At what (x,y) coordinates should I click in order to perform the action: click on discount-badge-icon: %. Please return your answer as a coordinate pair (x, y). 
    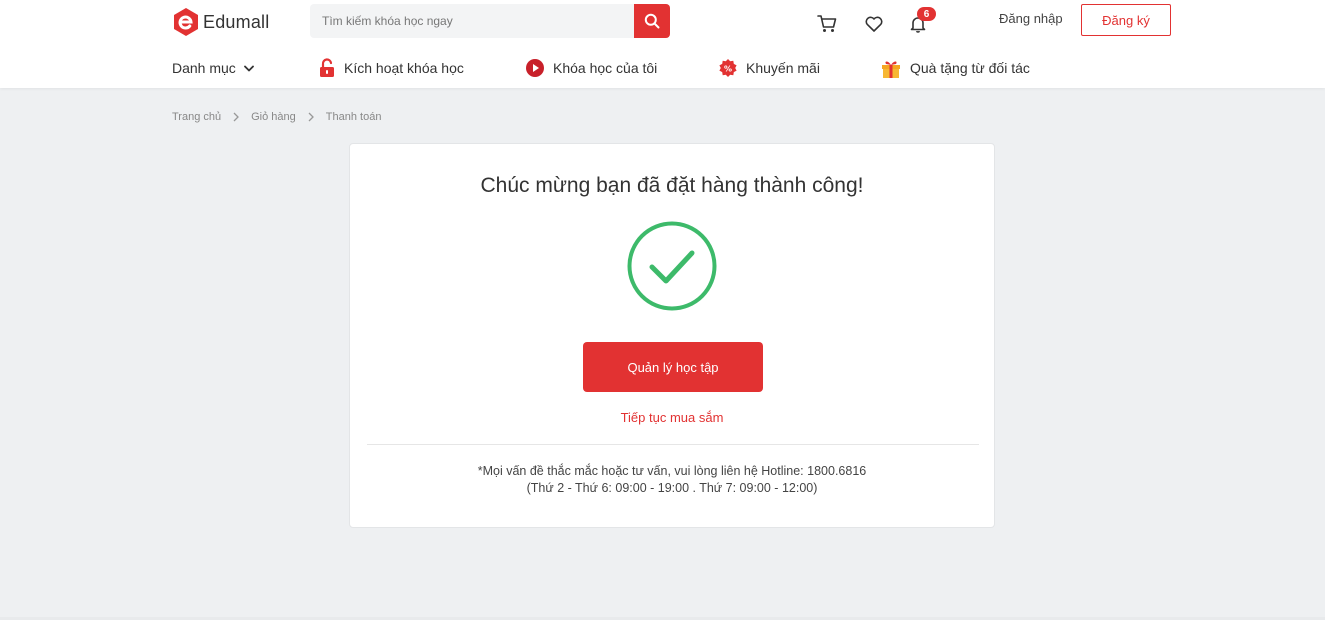
    Looking at the image, I should click on (728, 68).